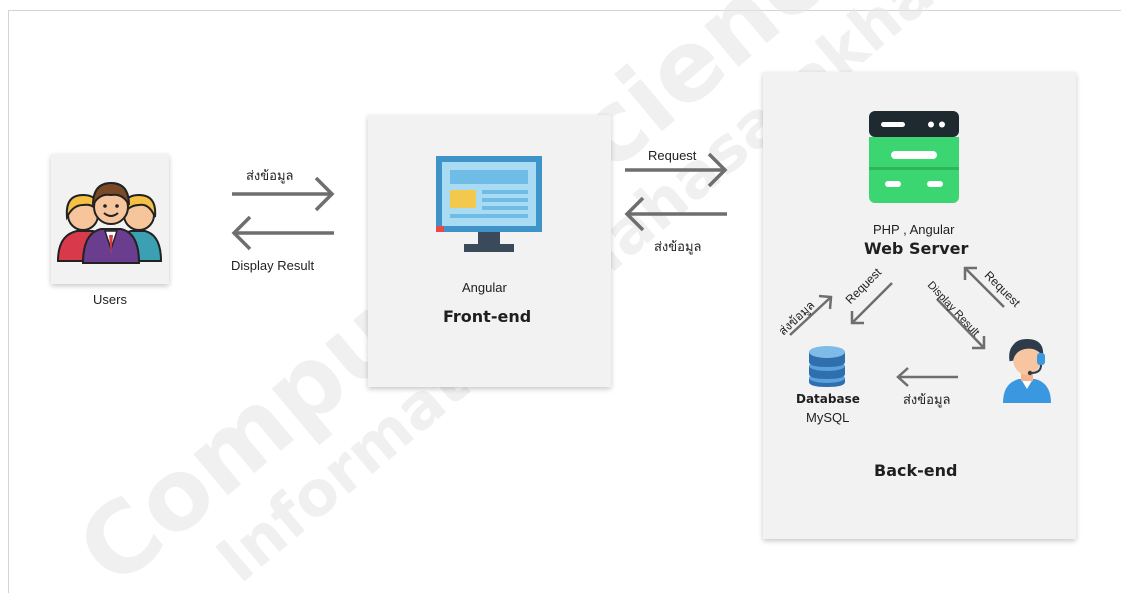 This screenshot has width=1121, height=593. Describe the element at coordinates (827, 366) in the screenshot. I see `database-icon` at that location.